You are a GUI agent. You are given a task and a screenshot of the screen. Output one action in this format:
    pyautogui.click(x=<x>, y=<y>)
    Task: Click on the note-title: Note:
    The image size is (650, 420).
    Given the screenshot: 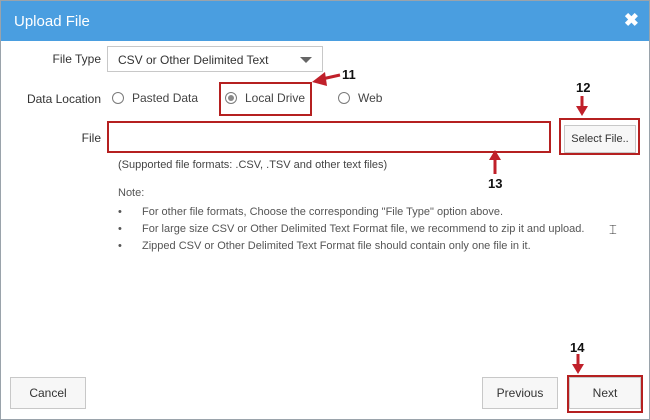 What is the action you would take?
    pyautogui.click(x=131, y=193)
    